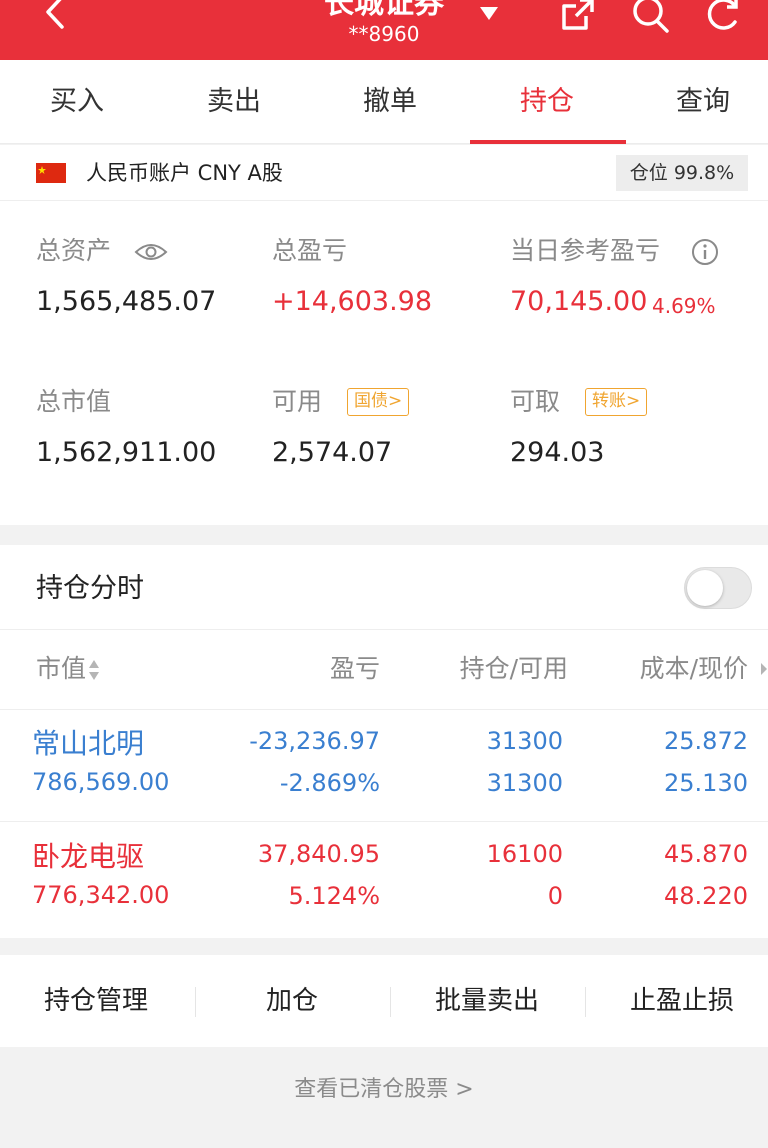 Image resolution: width=768 pixels, height=1148 pixels. What do you see at coordinates (682, 173) in the screenshot?
I see `position-ratio-badge: 仓位 99.8%` at bounding box center [682, 173].